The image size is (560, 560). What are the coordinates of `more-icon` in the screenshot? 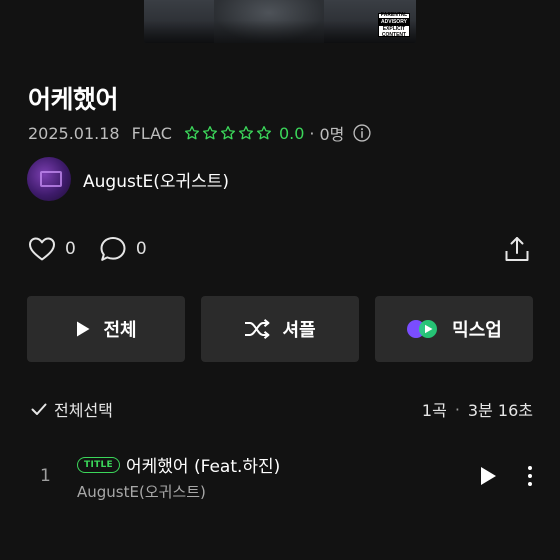 It's located at (530, 476).